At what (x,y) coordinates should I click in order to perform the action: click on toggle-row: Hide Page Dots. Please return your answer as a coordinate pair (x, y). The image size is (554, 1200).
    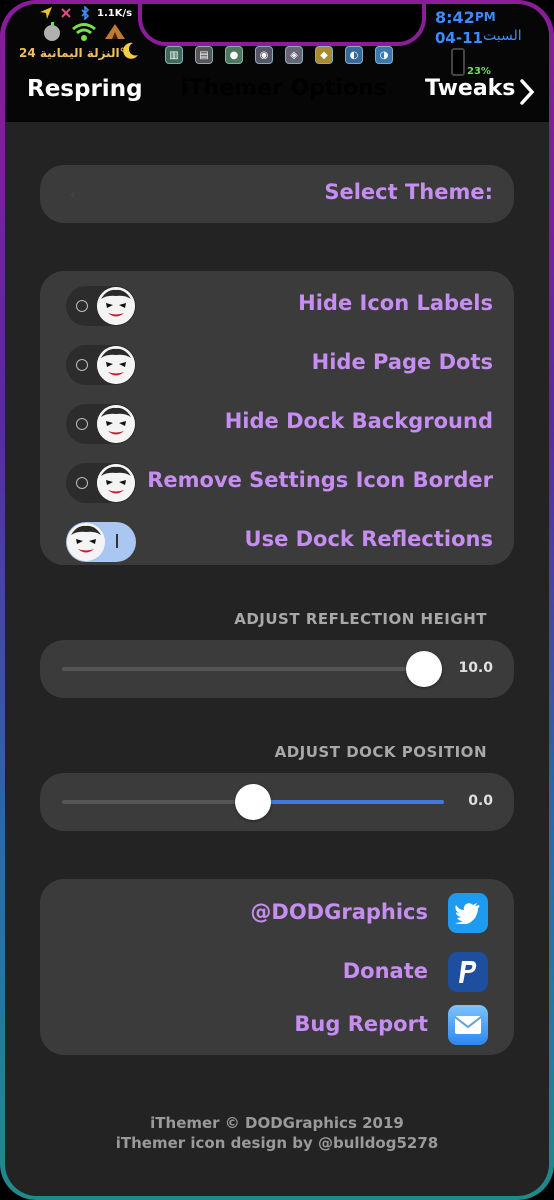
    Looking at the image, I should click on (277, 364).